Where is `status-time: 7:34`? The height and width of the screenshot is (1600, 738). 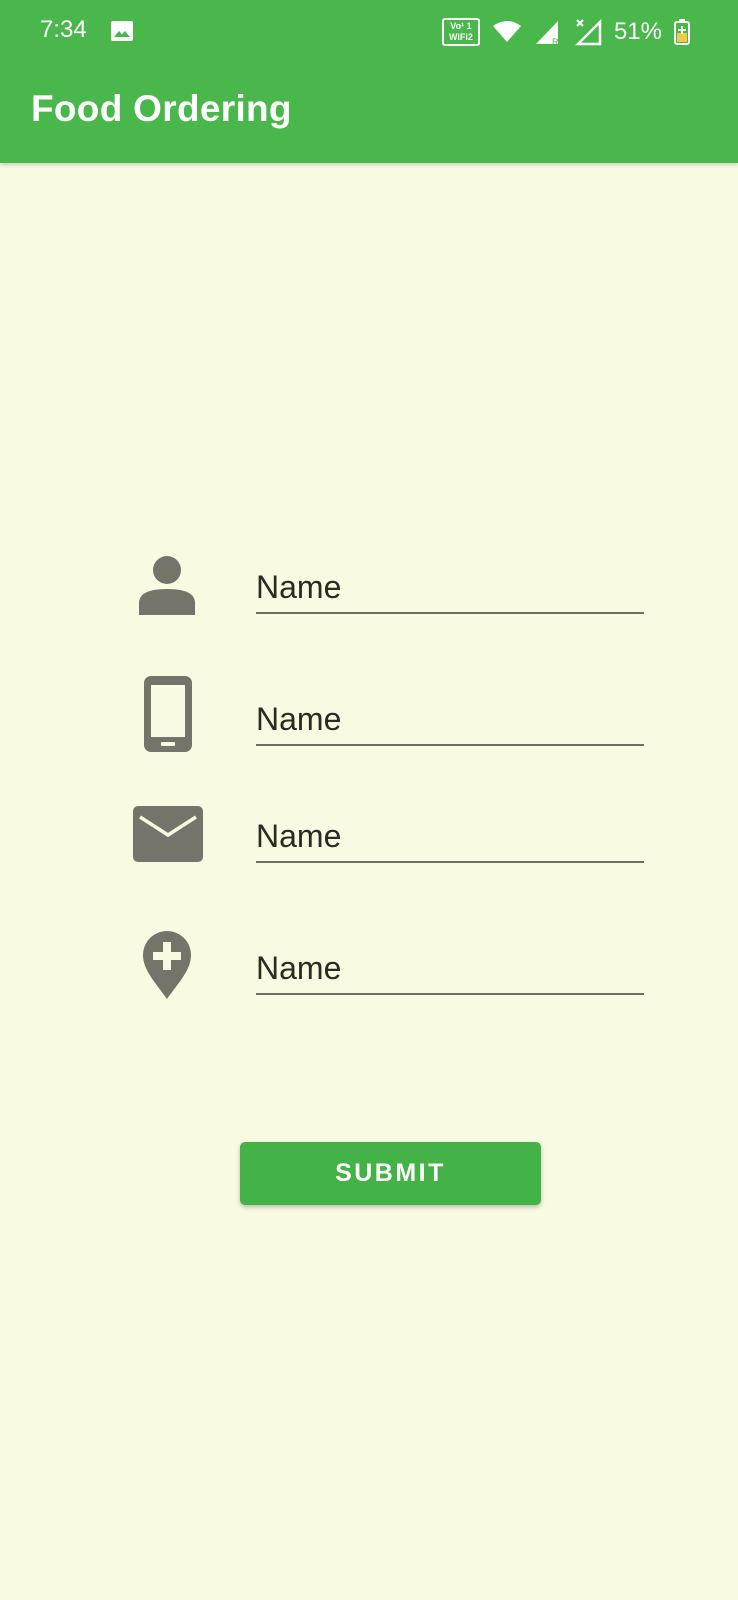 status-time: 7:34 is located at coordinates (63, 29).